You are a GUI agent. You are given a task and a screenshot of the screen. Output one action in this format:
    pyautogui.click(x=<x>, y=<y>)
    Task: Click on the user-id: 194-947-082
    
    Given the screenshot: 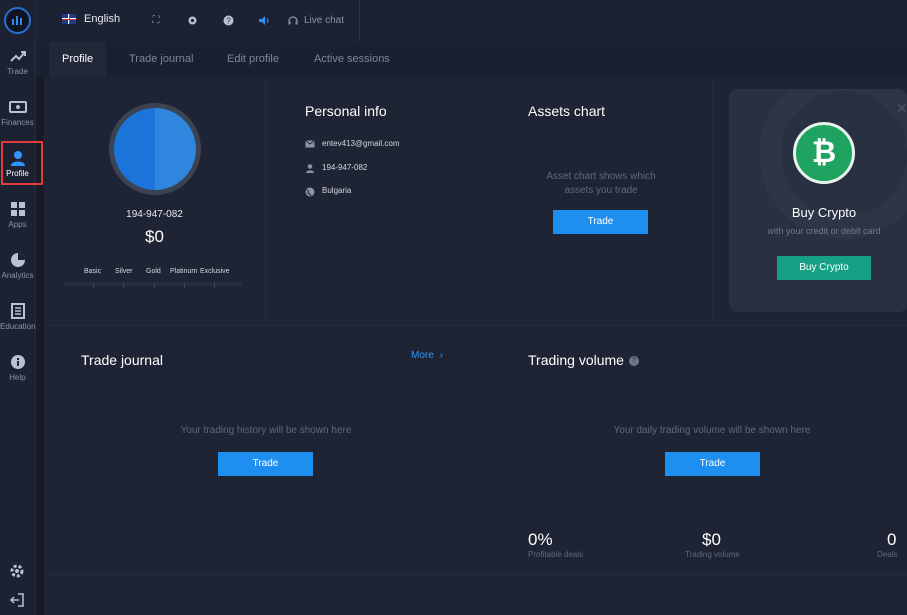 What is the action you would take?
    pyautogui.click(x=154, y=214)
    